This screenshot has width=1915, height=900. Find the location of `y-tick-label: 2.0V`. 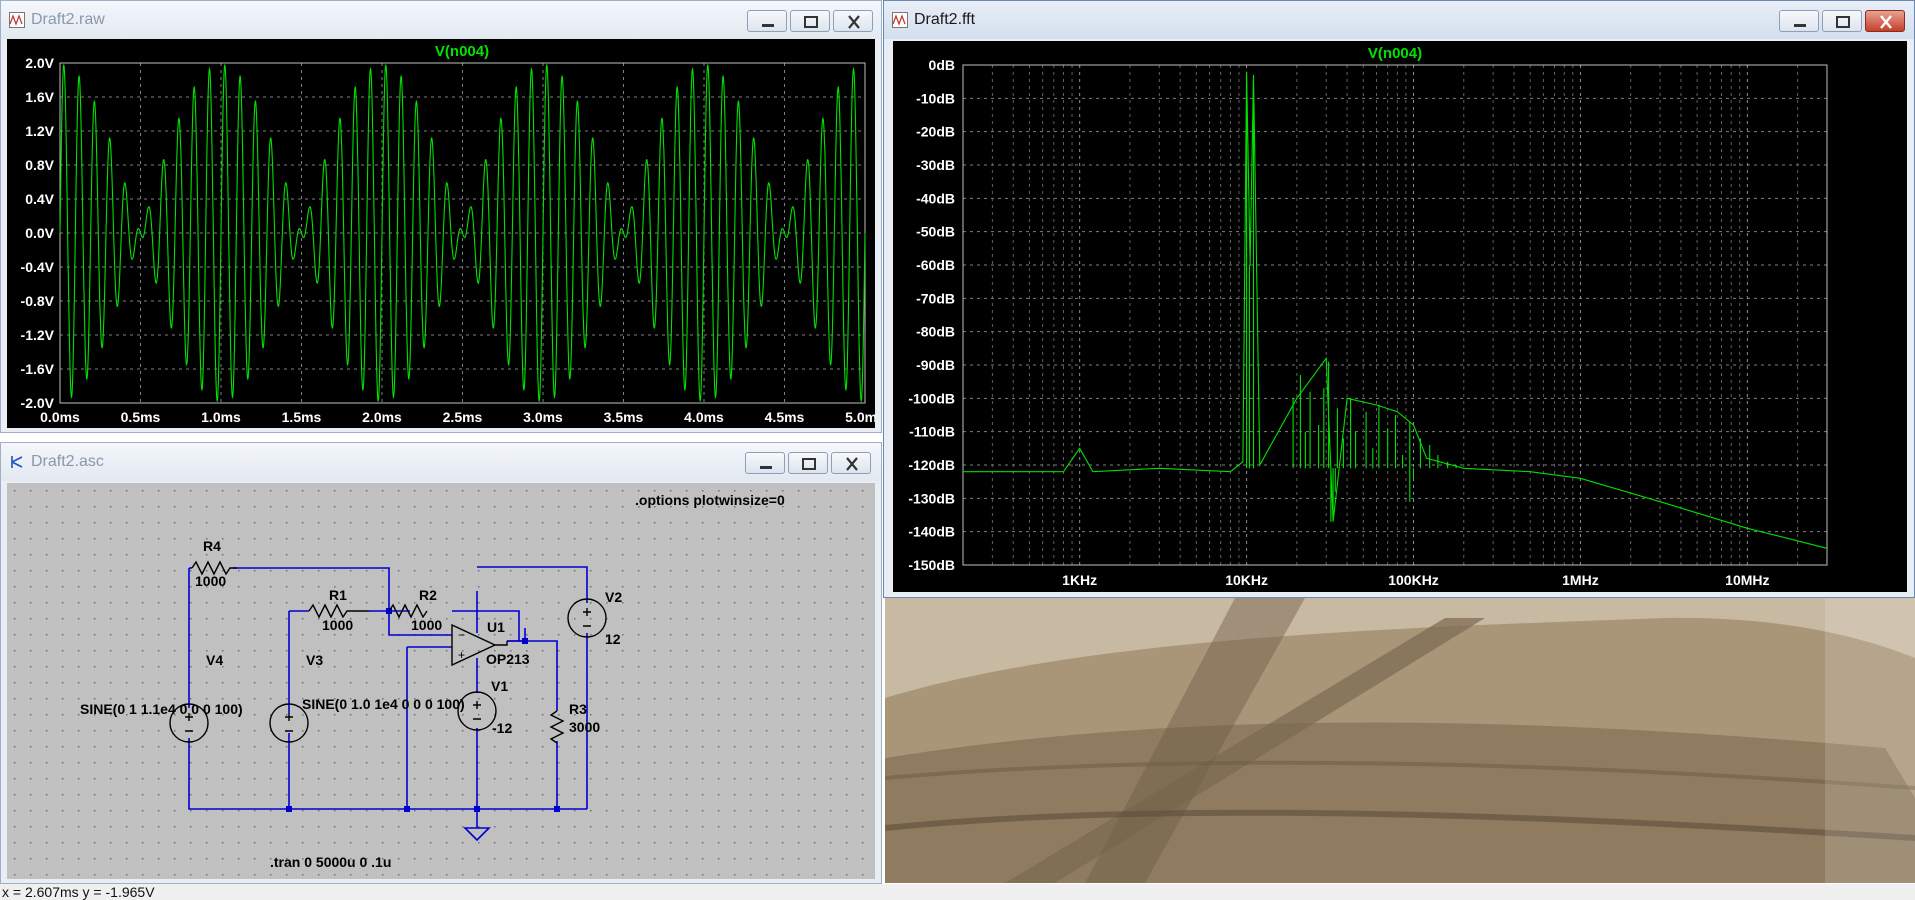

y-tick-label: 2.0V is located at coordinates (39, 63).